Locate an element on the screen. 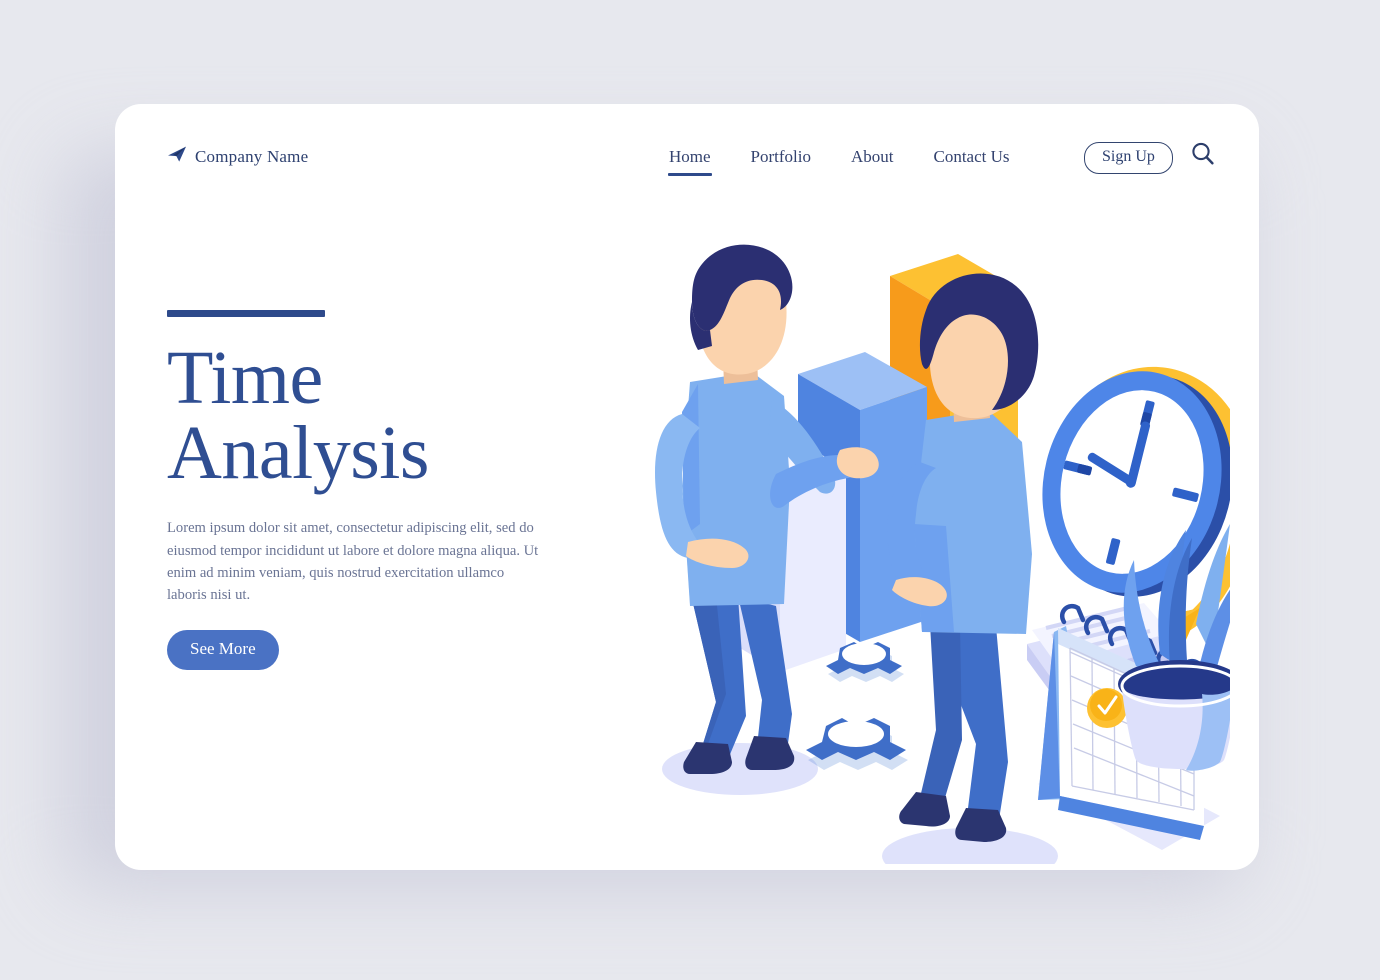  page-title-line2: Analysis is located at coordinates (298, 453).